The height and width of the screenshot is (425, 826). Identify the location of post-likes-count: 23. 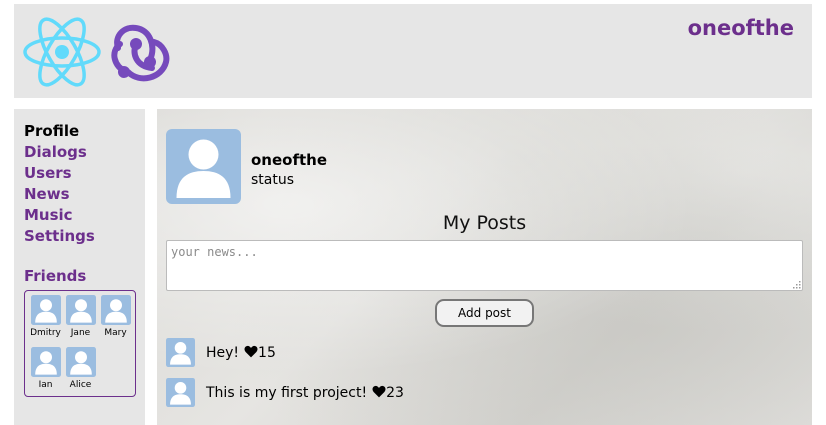
(395, 393).